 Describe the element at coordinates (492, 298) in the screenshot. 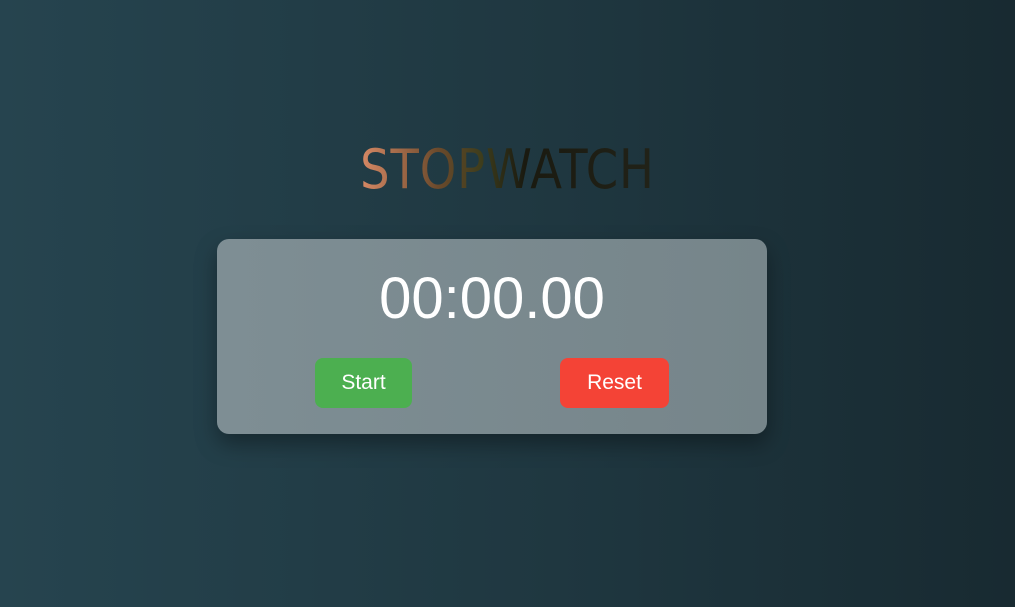

I see `time-display: 00:00.00` at that location.